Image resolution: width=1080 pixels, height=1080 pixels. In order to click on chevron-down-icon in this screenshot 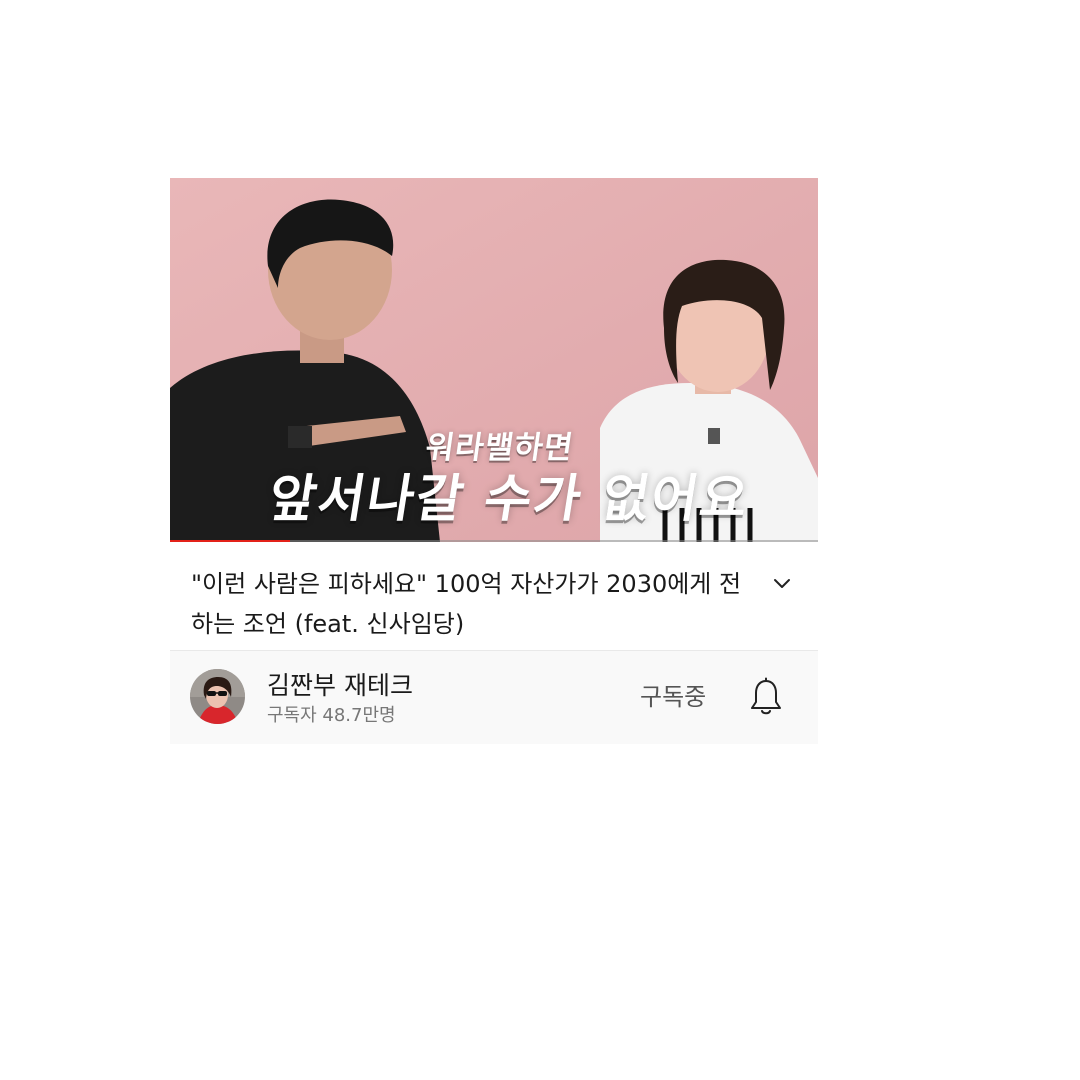, I will do `click(782, 584)`.